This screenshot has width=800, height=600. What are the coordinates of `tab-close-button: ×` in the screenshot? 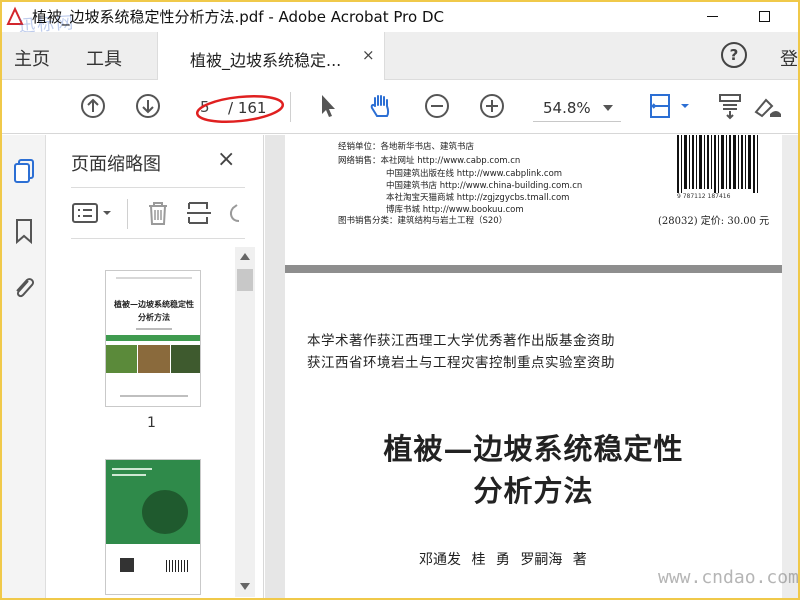 It's located at (368, 55).